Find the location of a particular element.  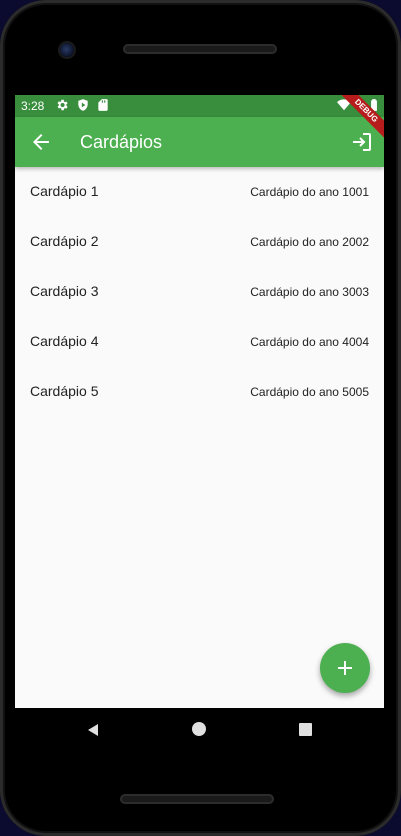

nav-back-icon is located at coordinates (93, 730).